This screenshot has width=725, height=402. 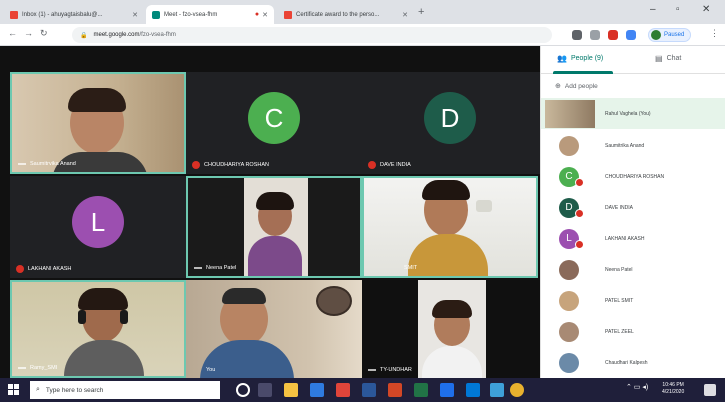 I want to click on search-icon: ⌕, so click(x=38, y=389).